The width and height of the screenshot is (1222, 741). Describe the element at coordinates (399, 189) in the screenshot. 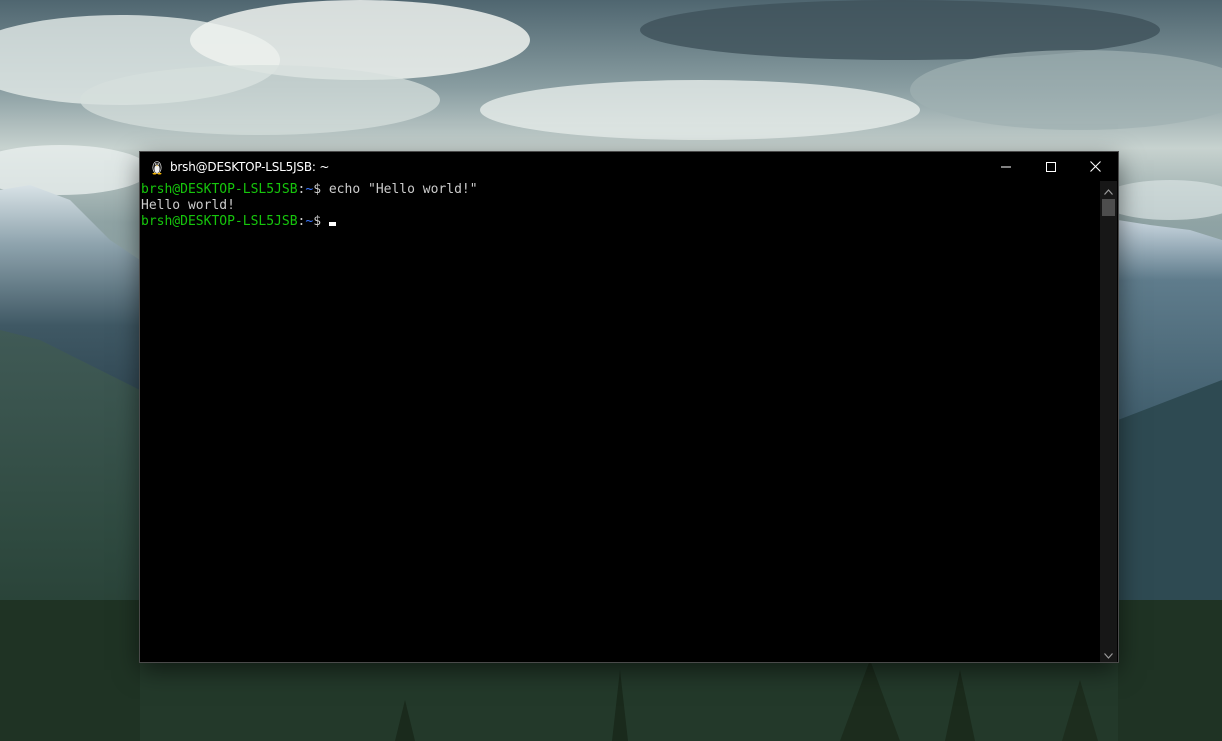

I see `command-text: echo "Hello world!"` at that location.